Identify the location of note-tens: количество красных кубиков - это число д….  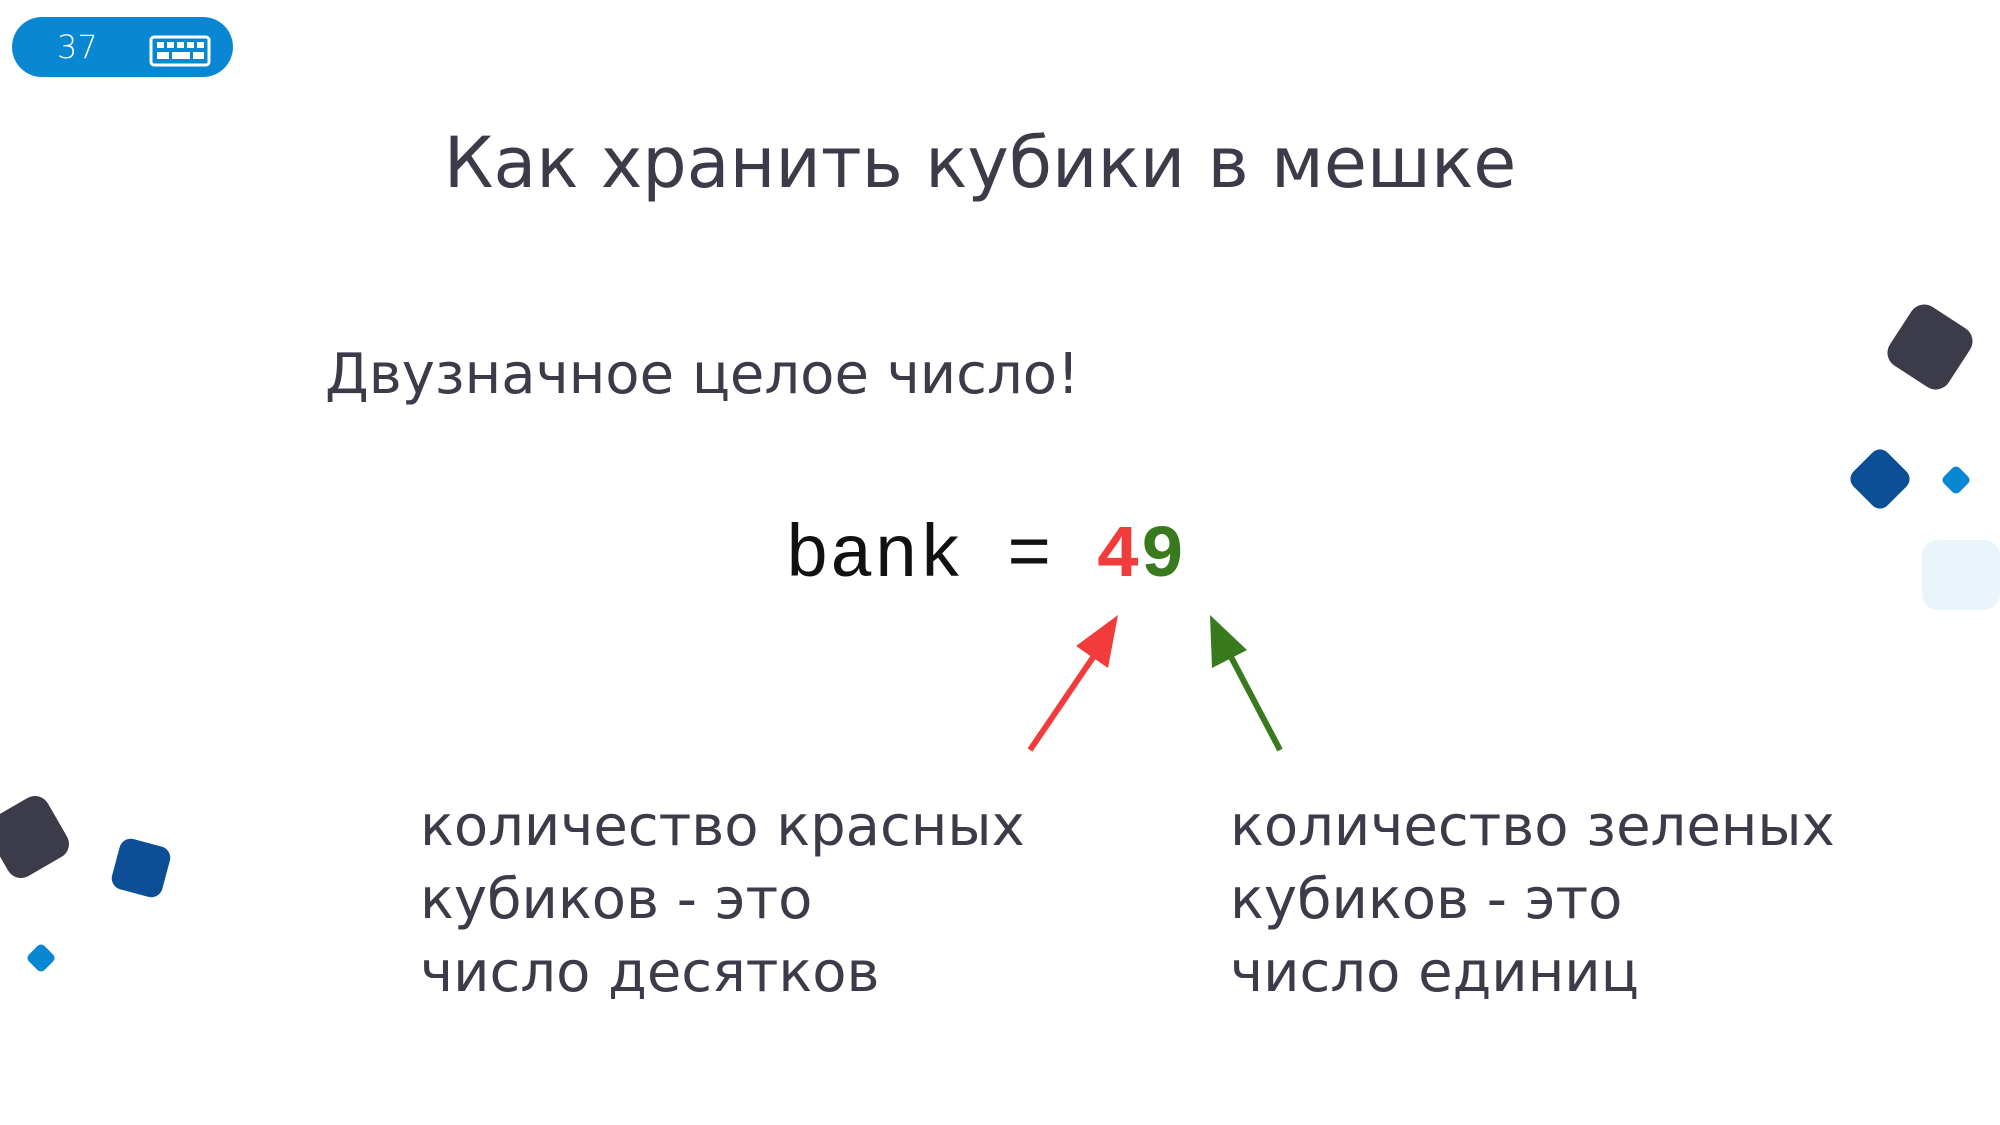
(722, 899).